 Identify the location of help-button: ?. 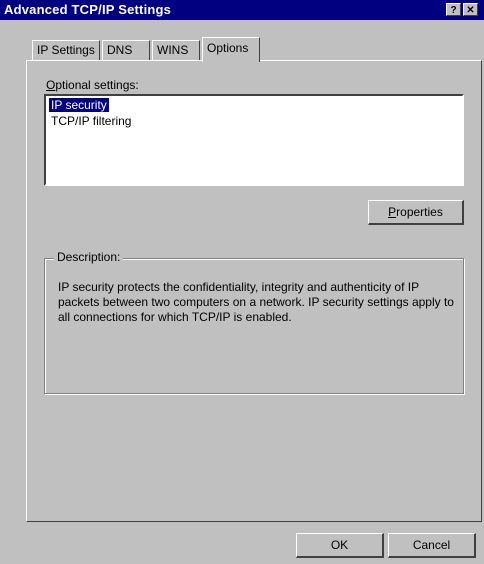
(453, 9).